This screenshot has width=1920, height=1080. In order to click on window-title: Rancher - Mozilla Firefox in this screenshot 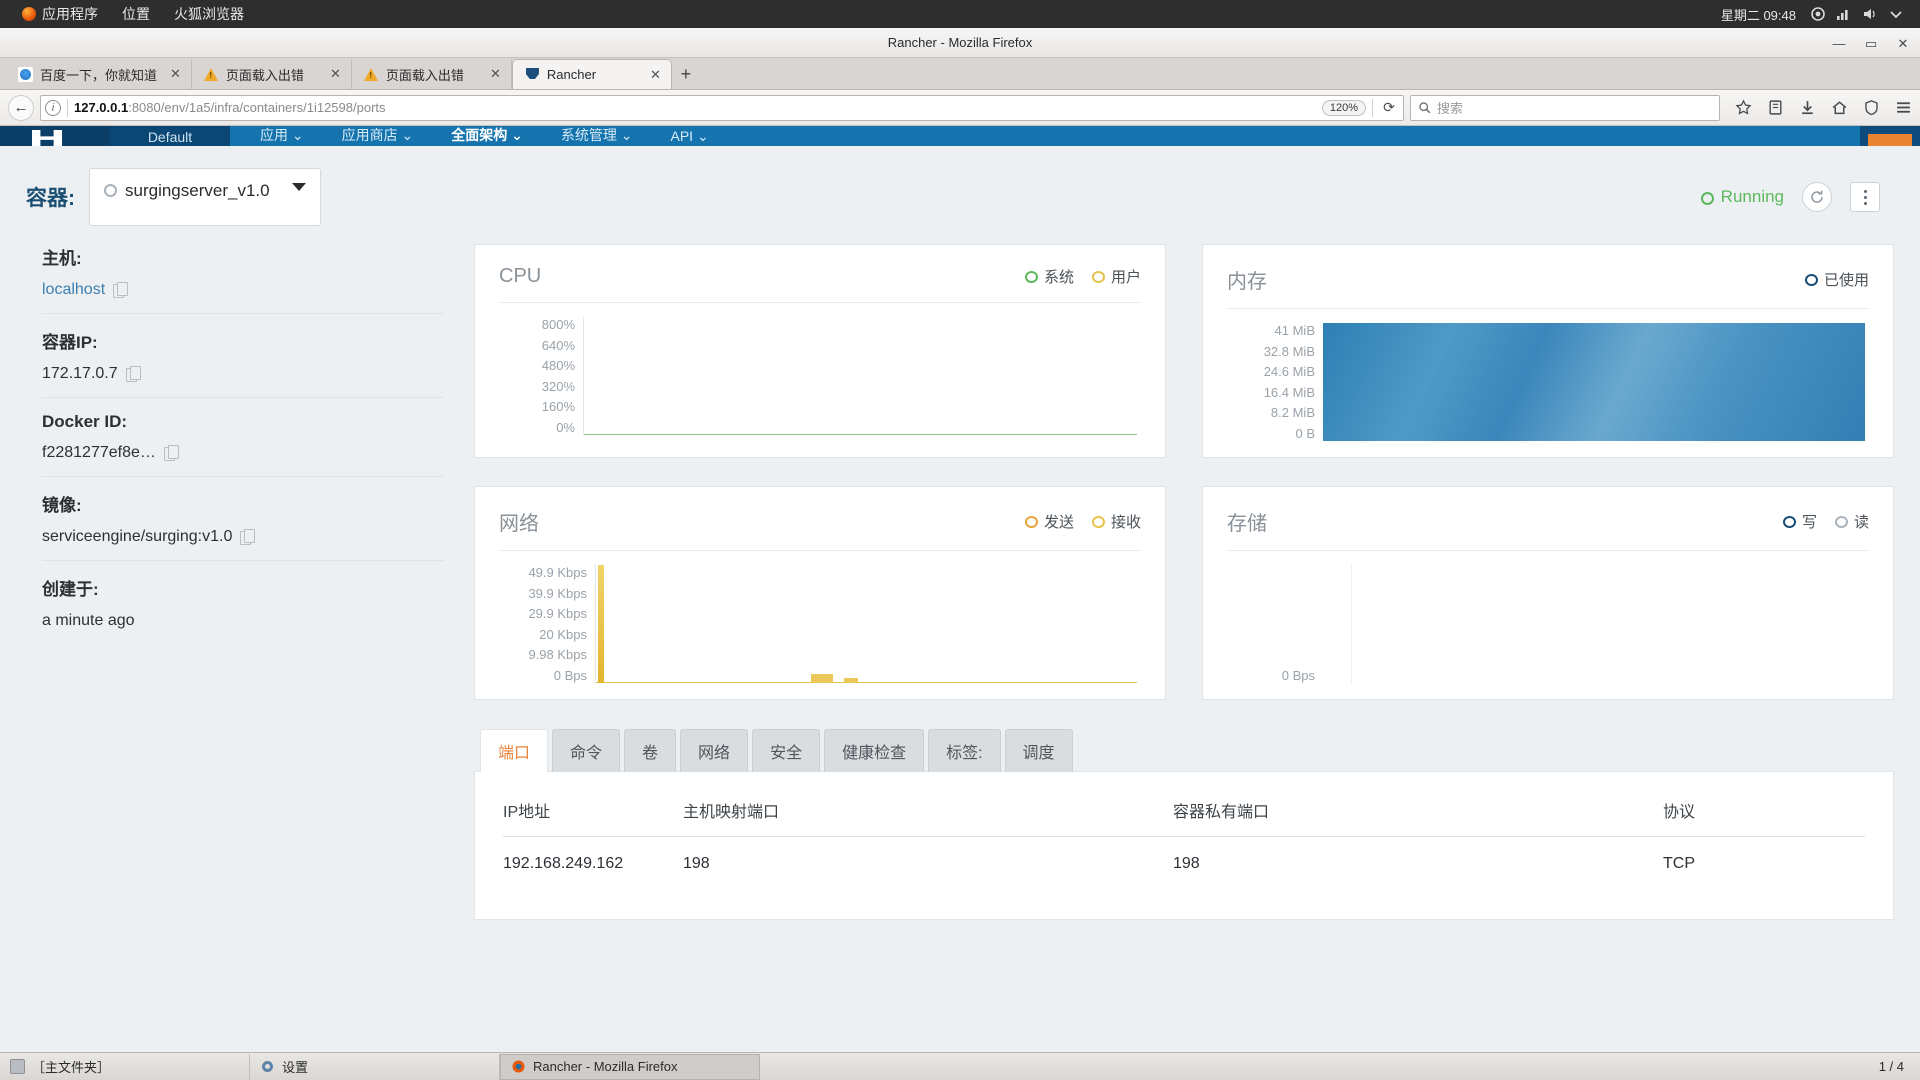, I will do `click(960, 42)`.